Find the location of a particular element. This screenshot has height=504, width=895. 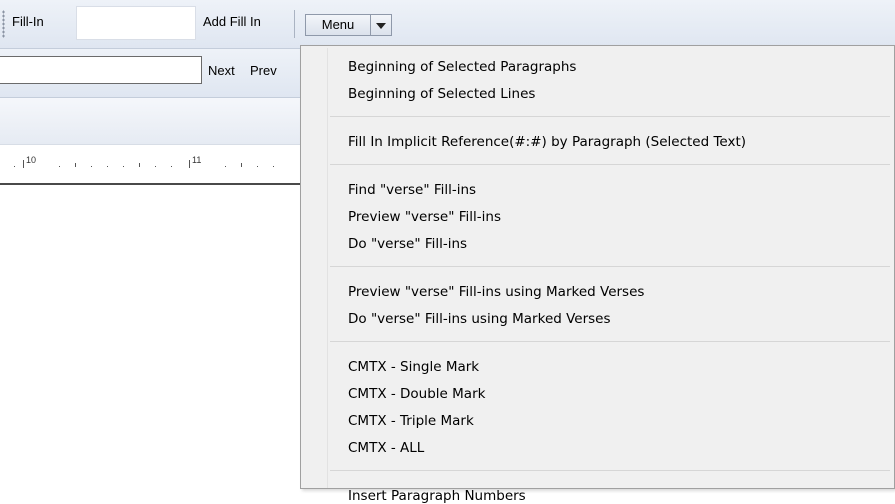

empty-toolbar-row is located at coordinates (151, 121).